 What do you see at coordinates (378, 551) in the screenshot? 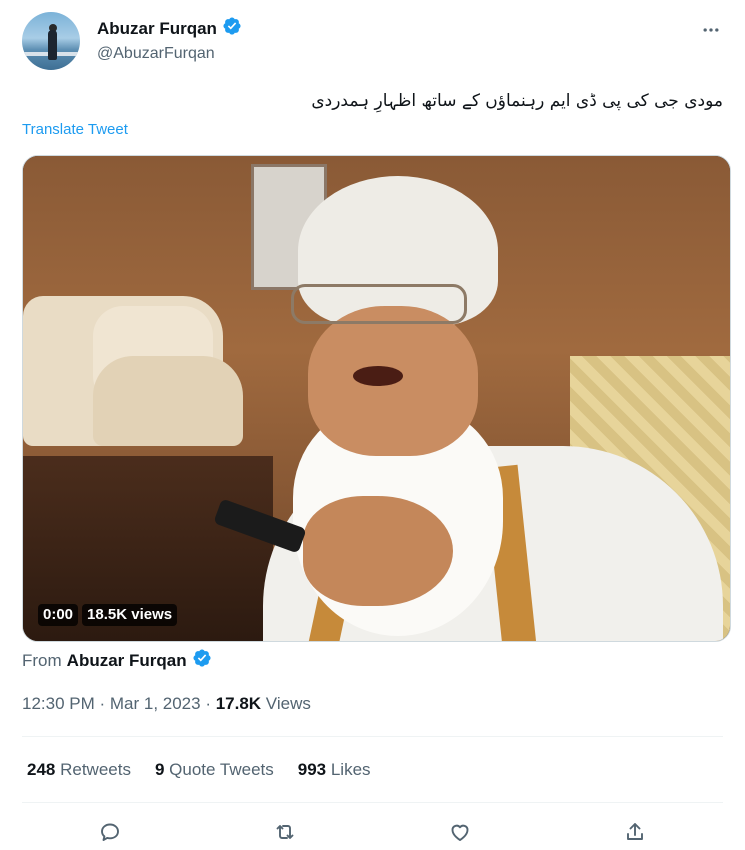
I see `thumbnail-hand` at bounding box center [378, 551].